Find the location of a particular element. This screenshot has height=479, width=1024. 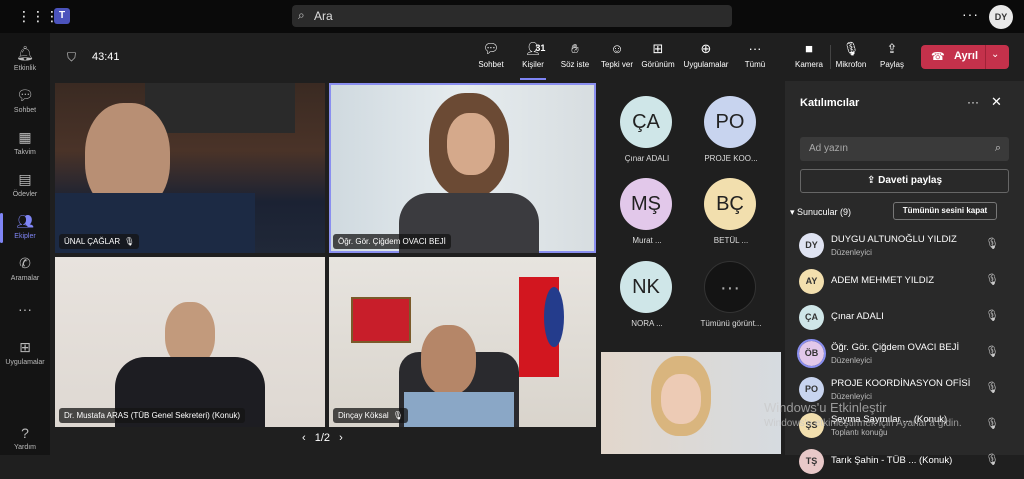

participant-search-input: Ad yazın ⌕ is located at coordinates (904, 149).